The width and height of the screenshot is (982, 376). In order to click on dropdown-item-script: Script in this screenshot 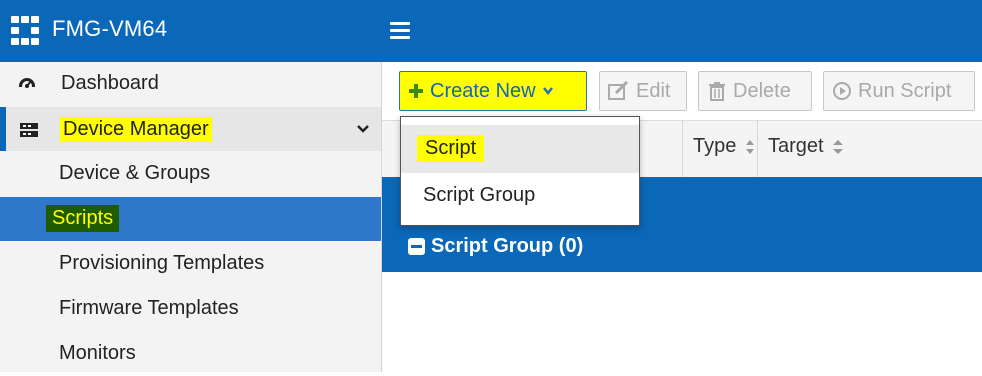, I will do `click(520, 149)`.